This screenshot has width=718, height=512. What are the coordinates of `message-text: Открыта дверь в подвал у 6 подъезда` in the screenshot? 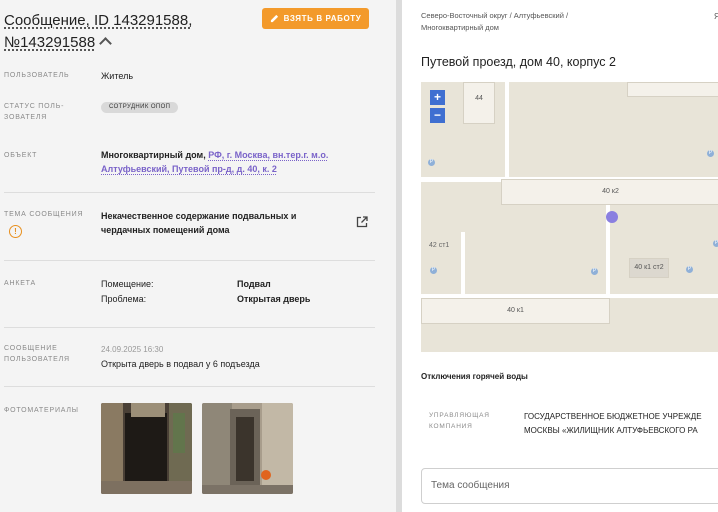 It's located at (180, 364).